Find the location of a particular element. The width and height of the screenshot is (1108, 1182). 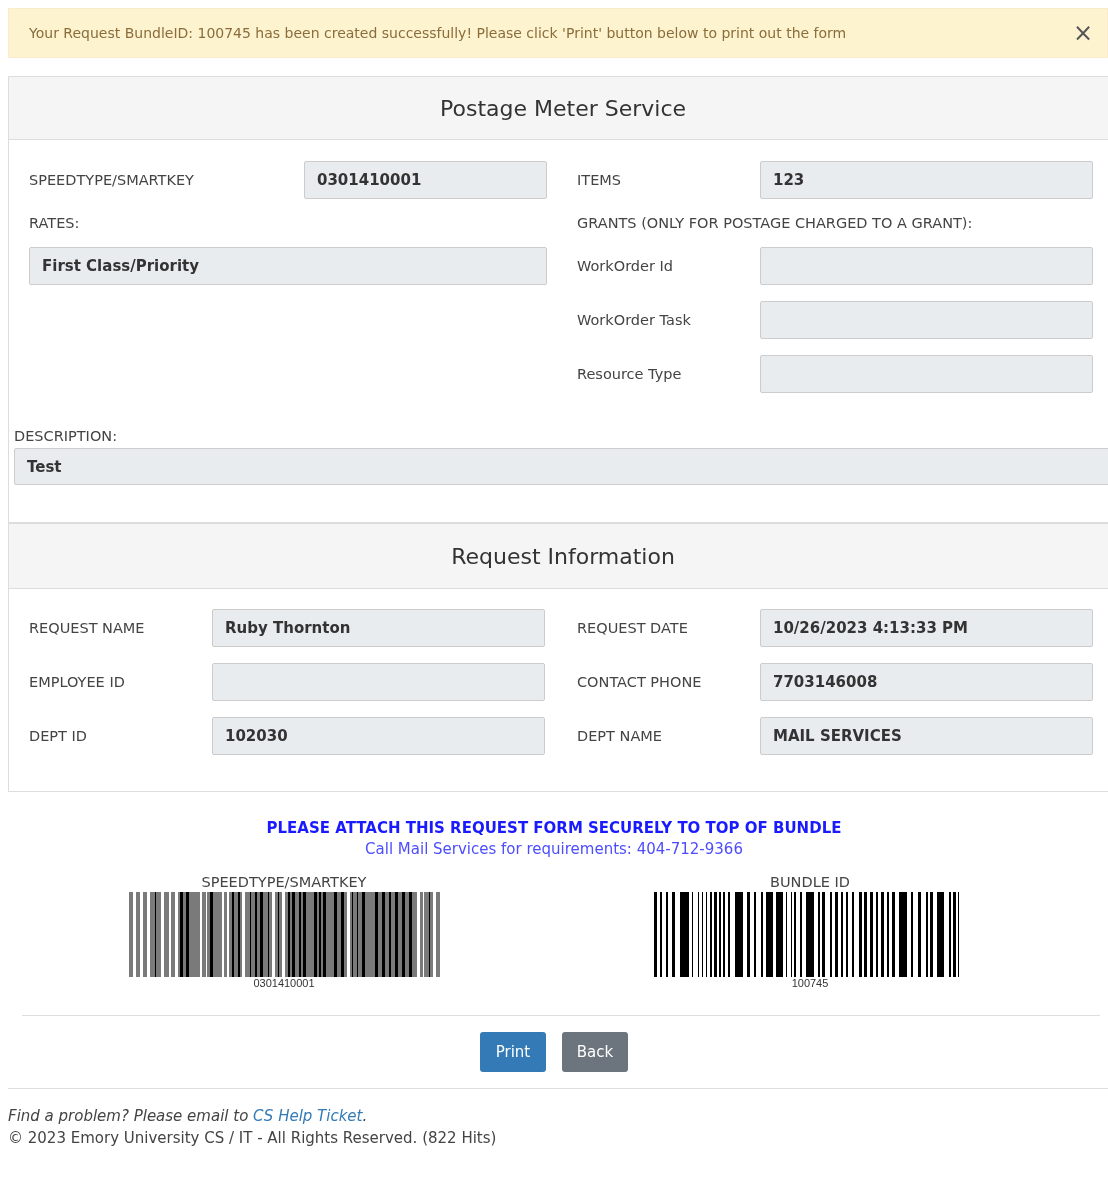

help-link: CS Help Ticket is located at coordinates (308, 1116).